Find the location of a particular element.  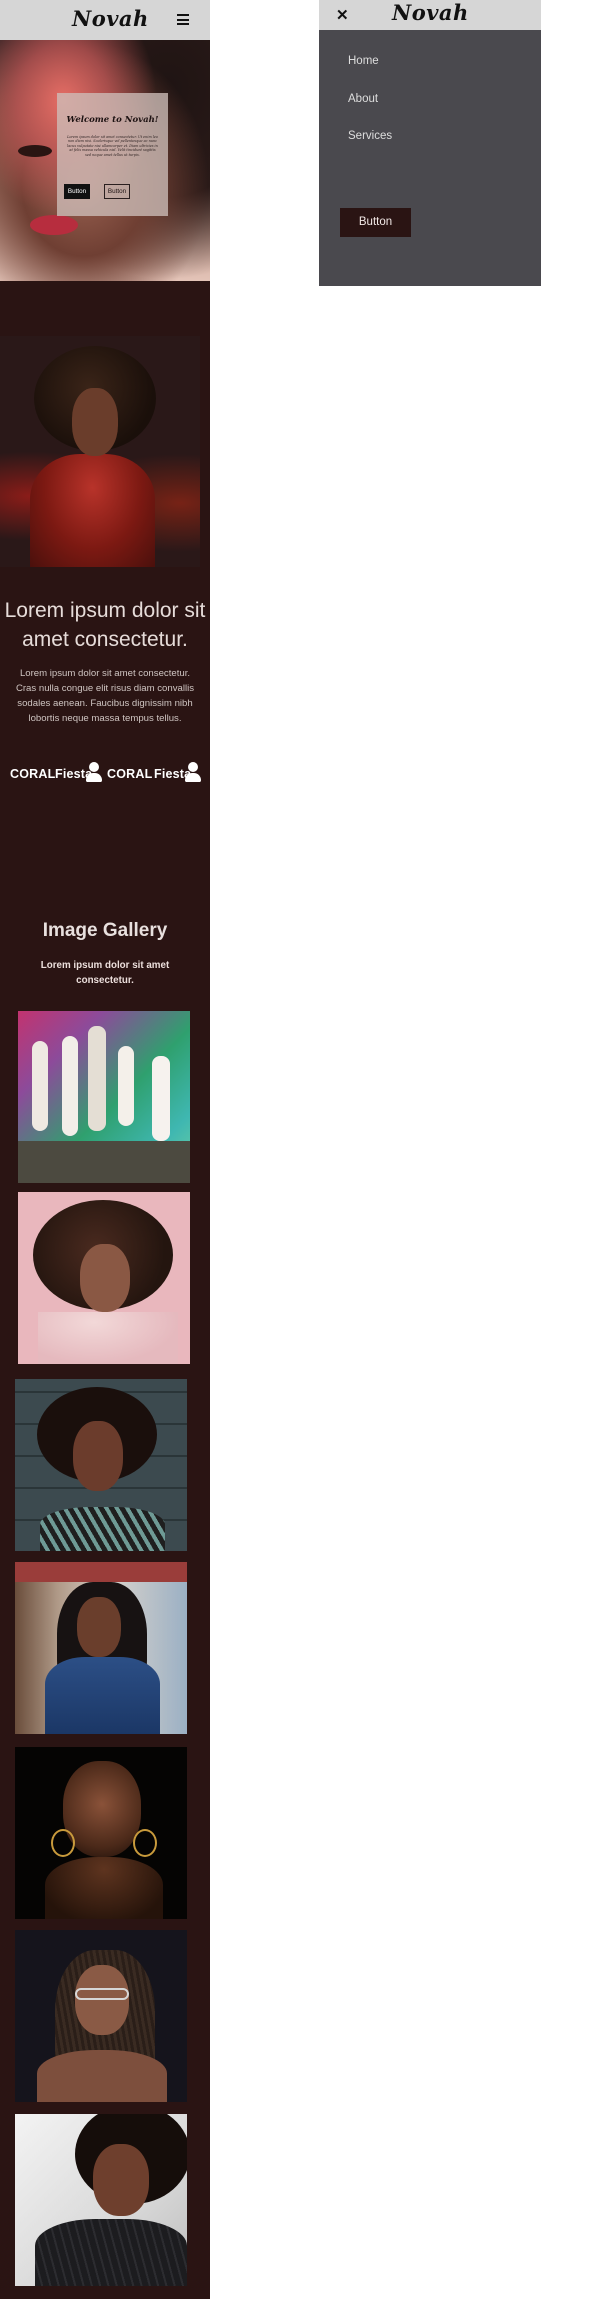

close-icon: ✕ is located at coordinates (342, 15).